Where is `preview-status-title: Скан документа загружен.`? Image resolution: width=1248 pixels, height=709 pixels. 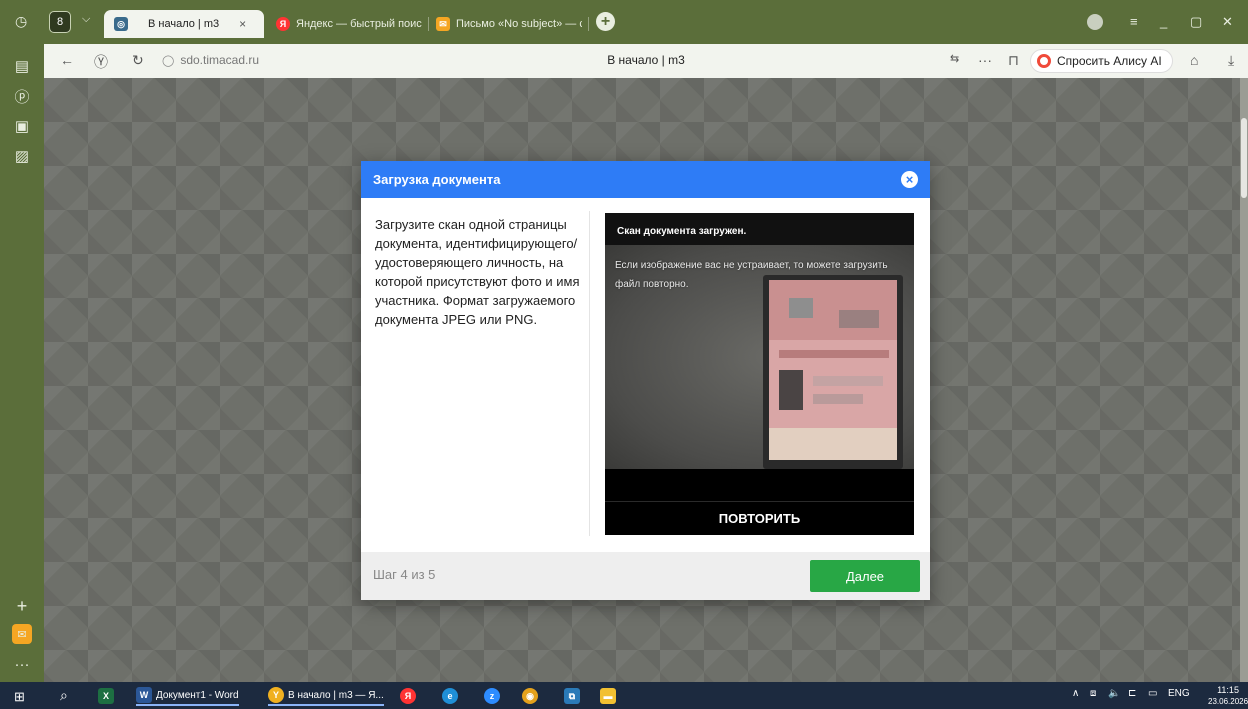
preview-status-title: Скан документа загружен. is located at coordinates (759, 229).